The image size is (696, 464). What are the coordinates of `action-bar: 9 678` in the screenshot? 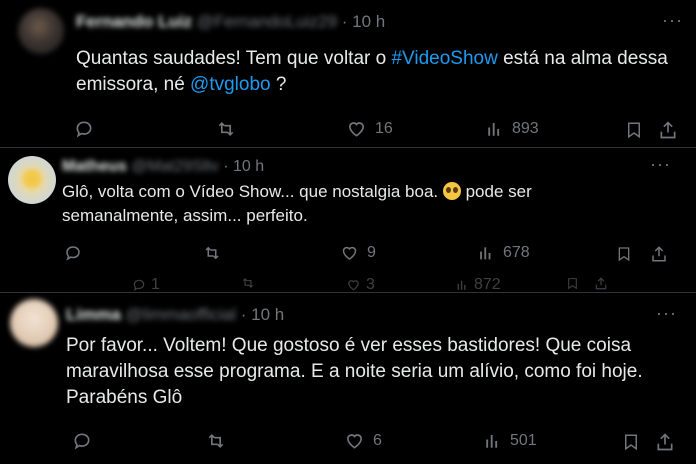 It's located at (348, 256).